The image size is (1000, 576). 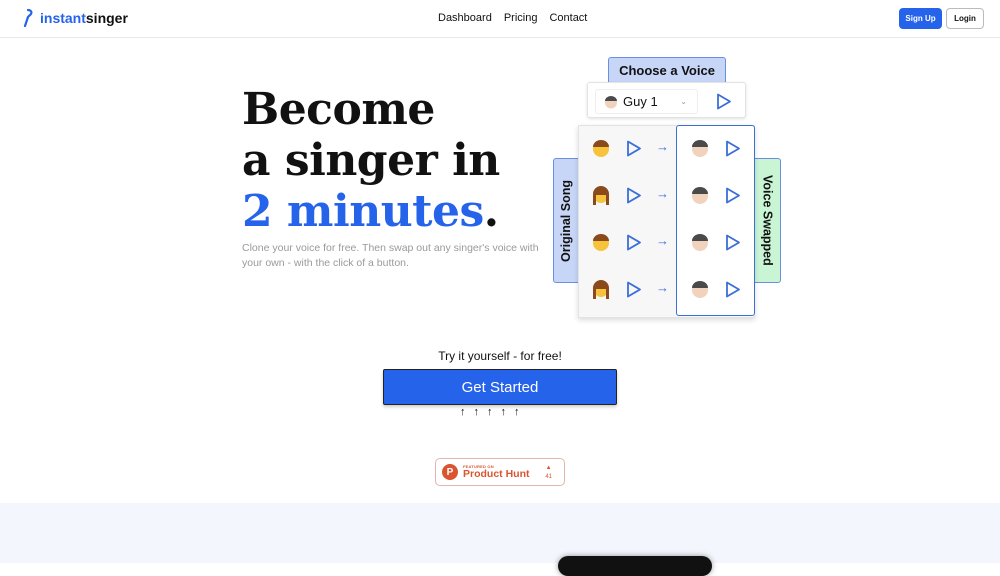 I want to click on features-section, so click(x=500, y=533).